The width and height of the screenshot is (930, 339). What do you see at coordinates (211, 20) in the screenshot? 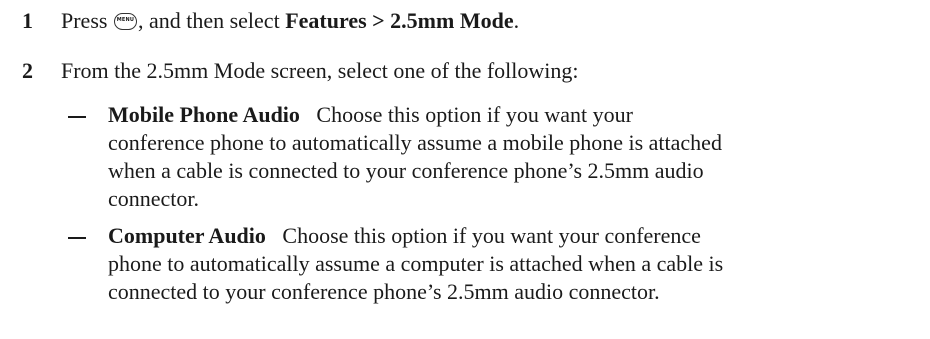
I see `step-text-middle: , and then select` at bounding box center [211, 20].